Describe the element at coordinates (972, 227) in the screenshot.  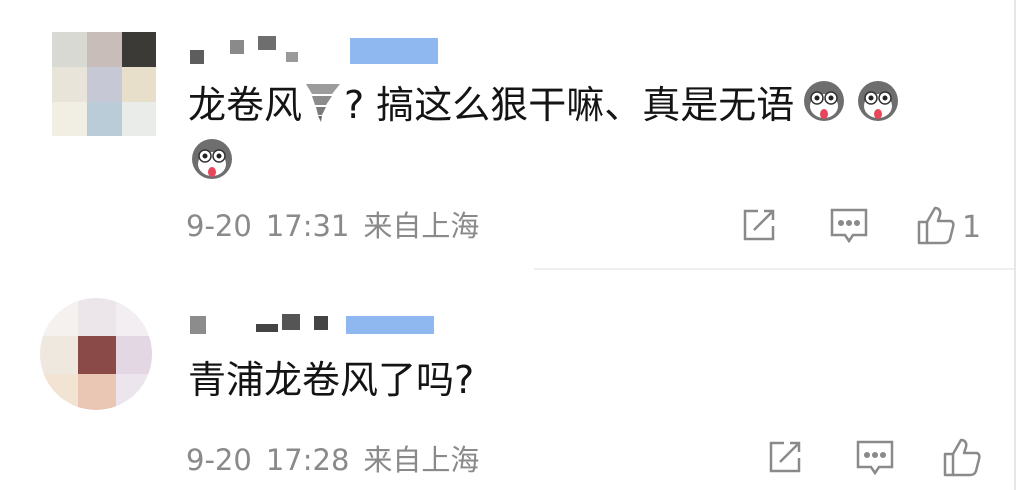
I see `like-count: 1` at that location.